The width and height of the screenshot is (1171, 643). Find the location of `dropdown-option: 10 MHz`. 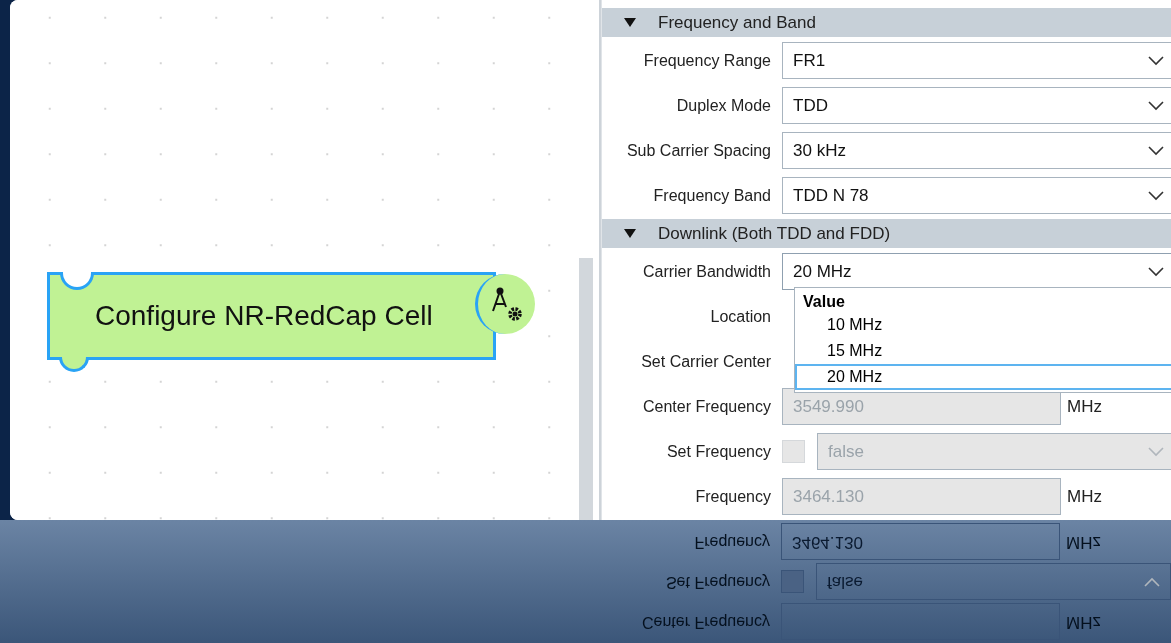

dropdown-option: 10 MHz is located at coordinates (983, 325).